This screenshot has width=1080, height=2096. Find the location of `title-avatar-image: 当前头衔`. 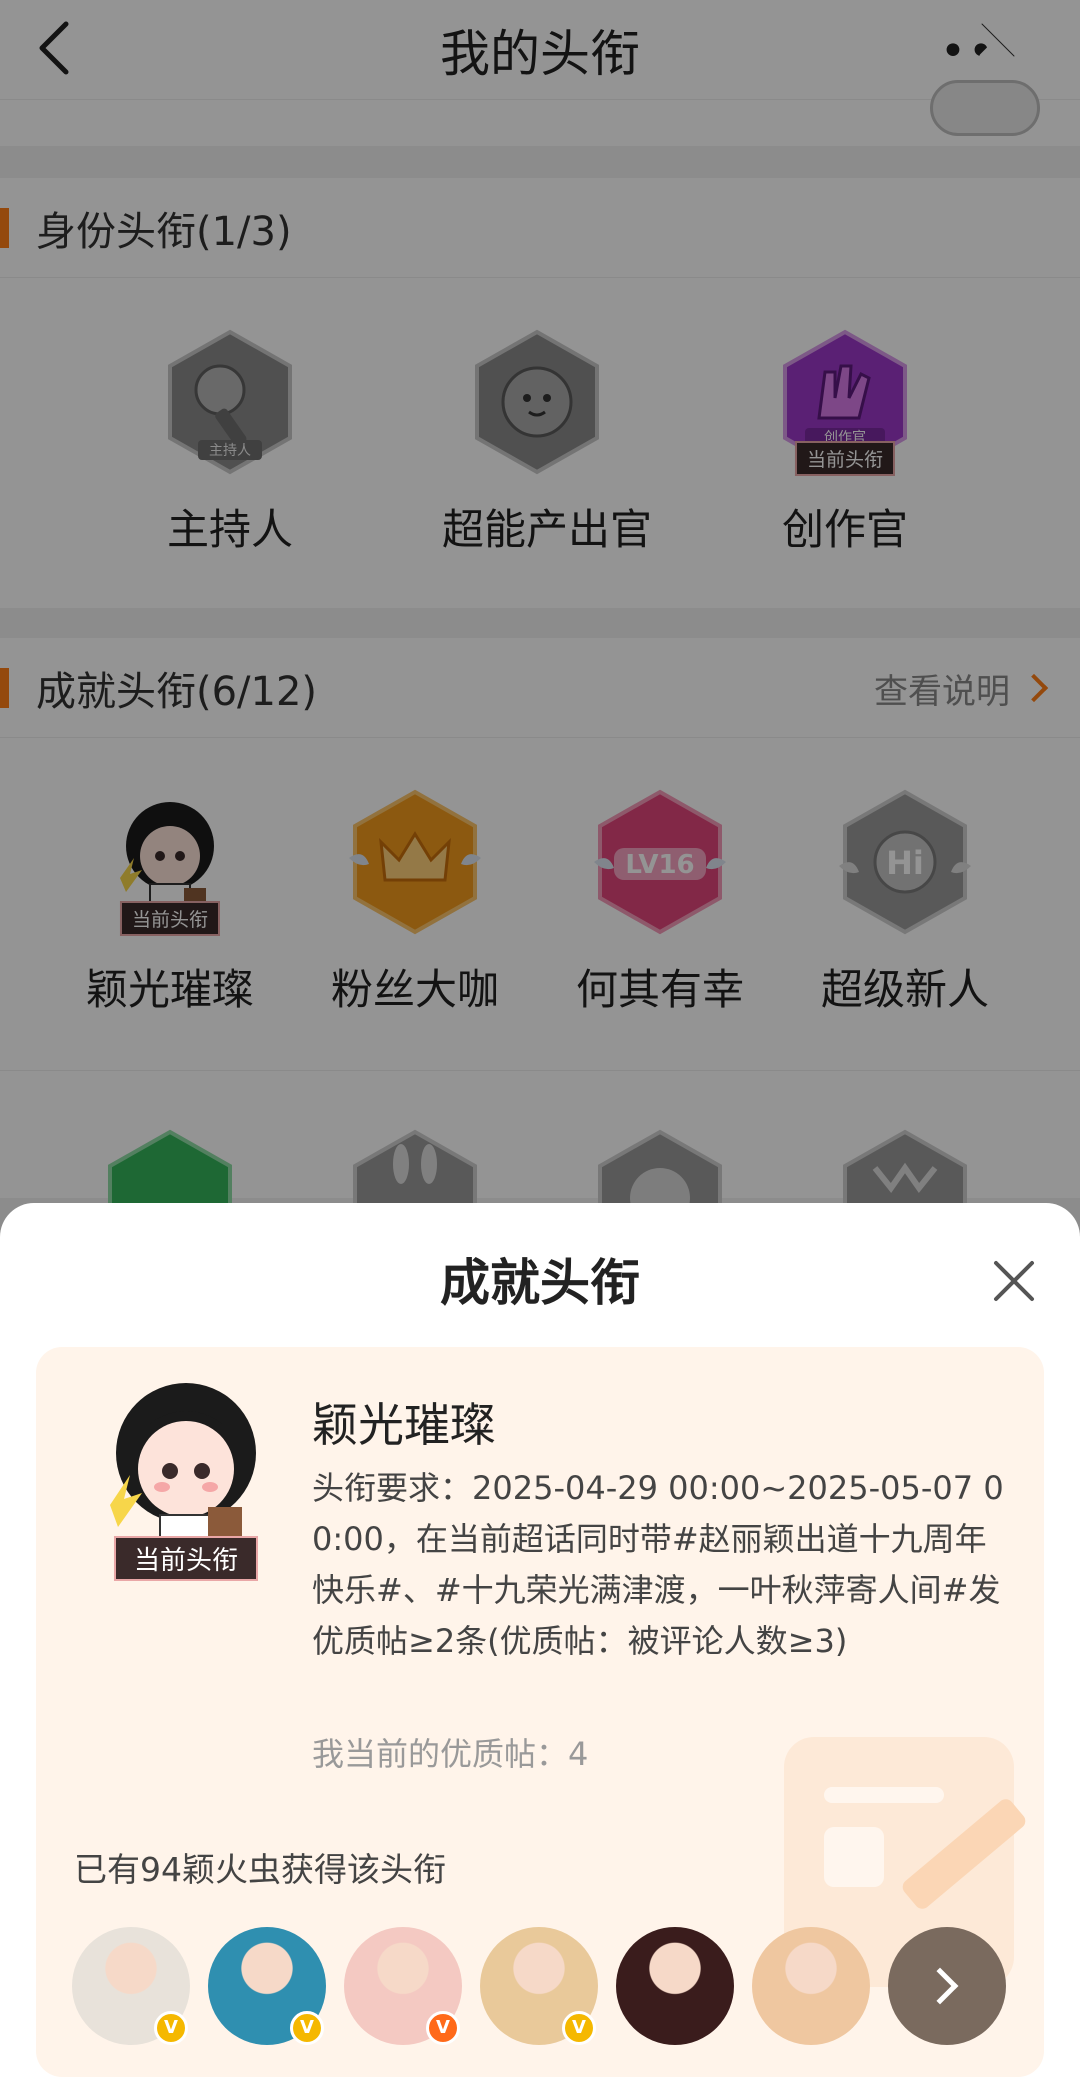

title-avatar-image: 当前头衔 is located at coordinates (186, 1485).